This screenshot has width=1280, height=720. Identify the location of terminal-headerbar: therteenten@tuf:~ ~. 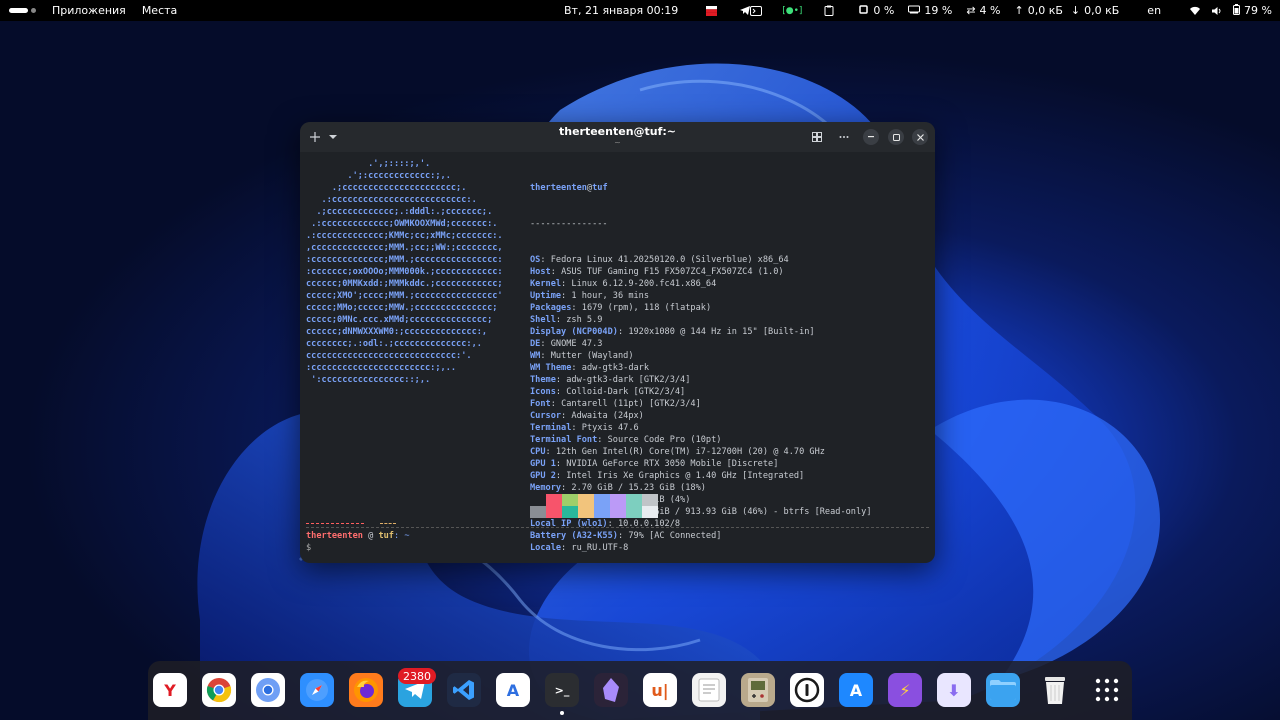
(617, 137).